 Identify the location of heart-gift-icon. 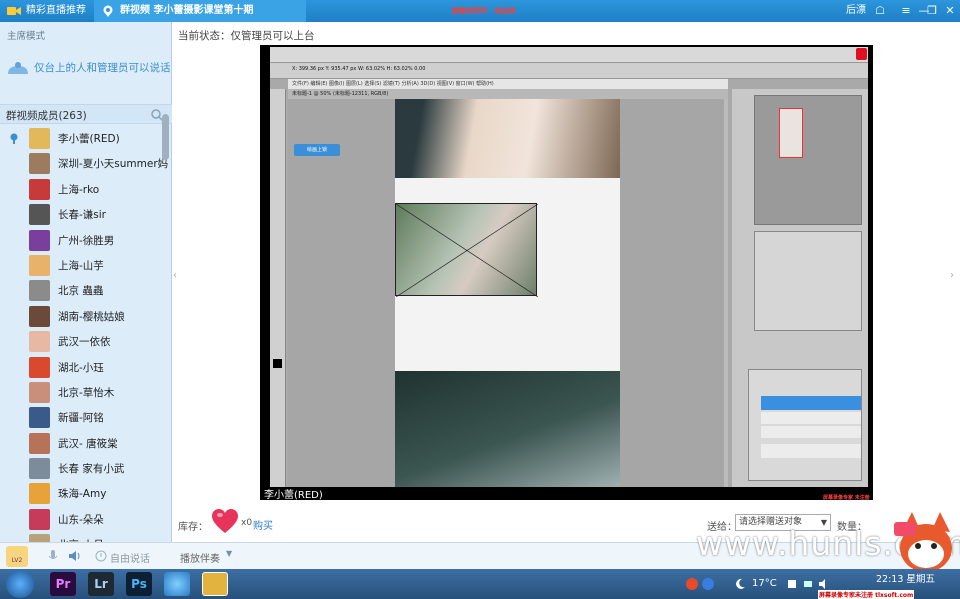
(225, 521).